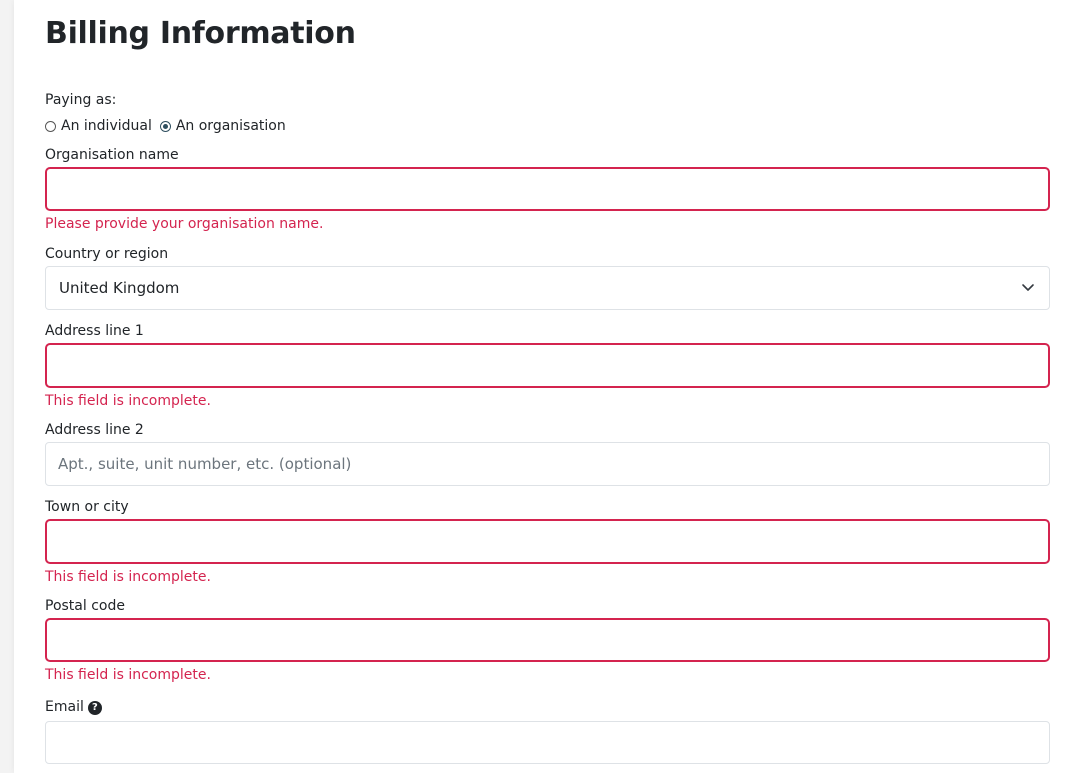 The image size is (1066, 773). What do you see at coordinates (81, 100) in the screenshot?
I see `paying-as-label: Paying as:` at bounding box center [81, 100].